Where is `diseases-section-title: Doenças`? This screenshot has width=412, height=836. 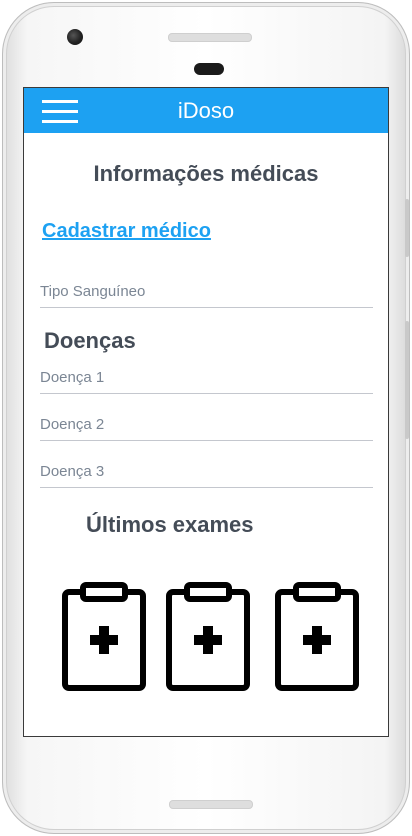
diseases-section-title: Doenças is located at coordinates (90, 340).